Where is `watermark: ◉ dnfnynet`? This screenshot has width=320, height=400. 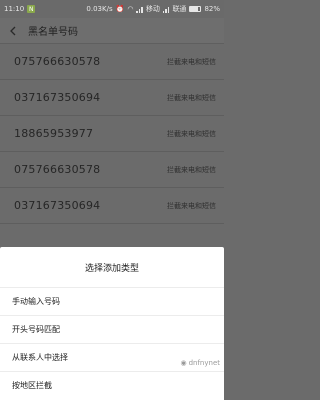 watermark: ◉ dnfnynet is located at coordinates (200, 363).